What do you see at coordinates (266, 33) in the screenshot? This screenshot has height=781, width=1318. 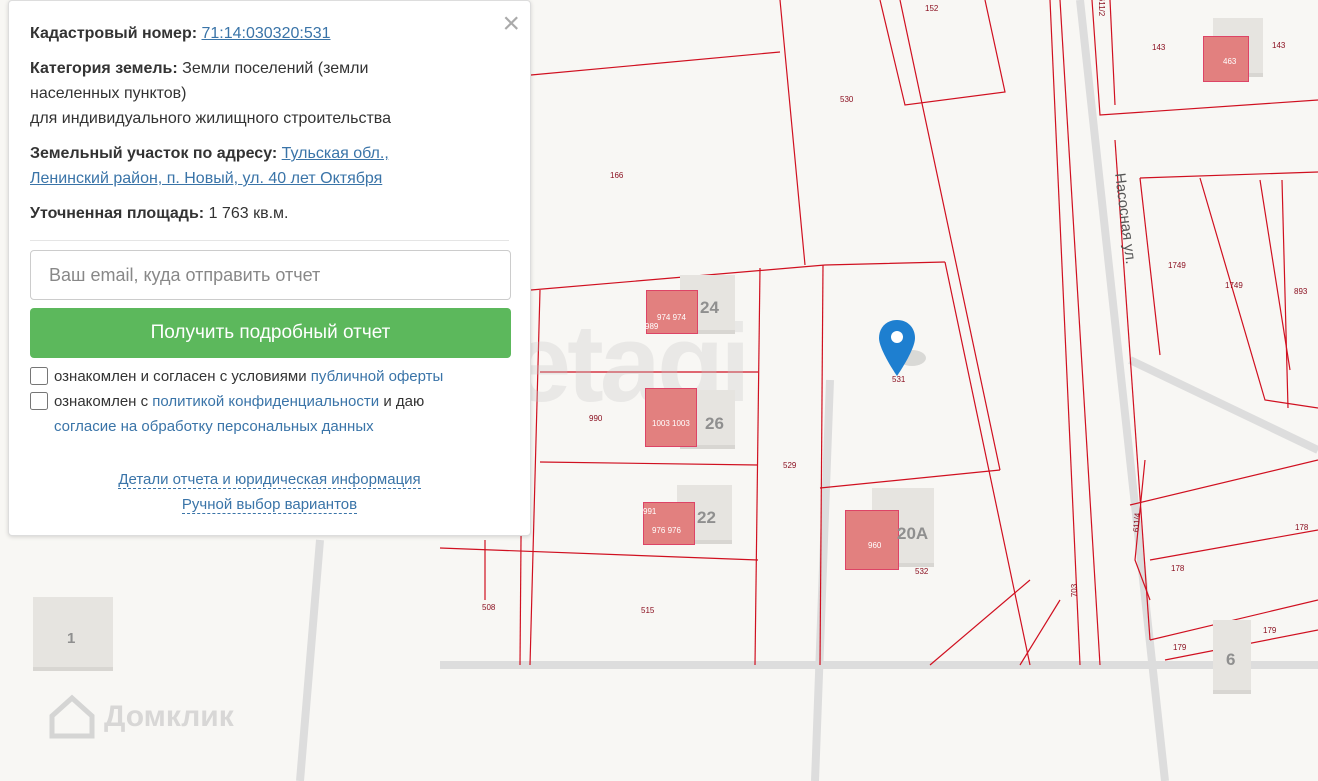 I see `cadastral-number-link: 71:14:030320:531` at bounding box center [266, 33].